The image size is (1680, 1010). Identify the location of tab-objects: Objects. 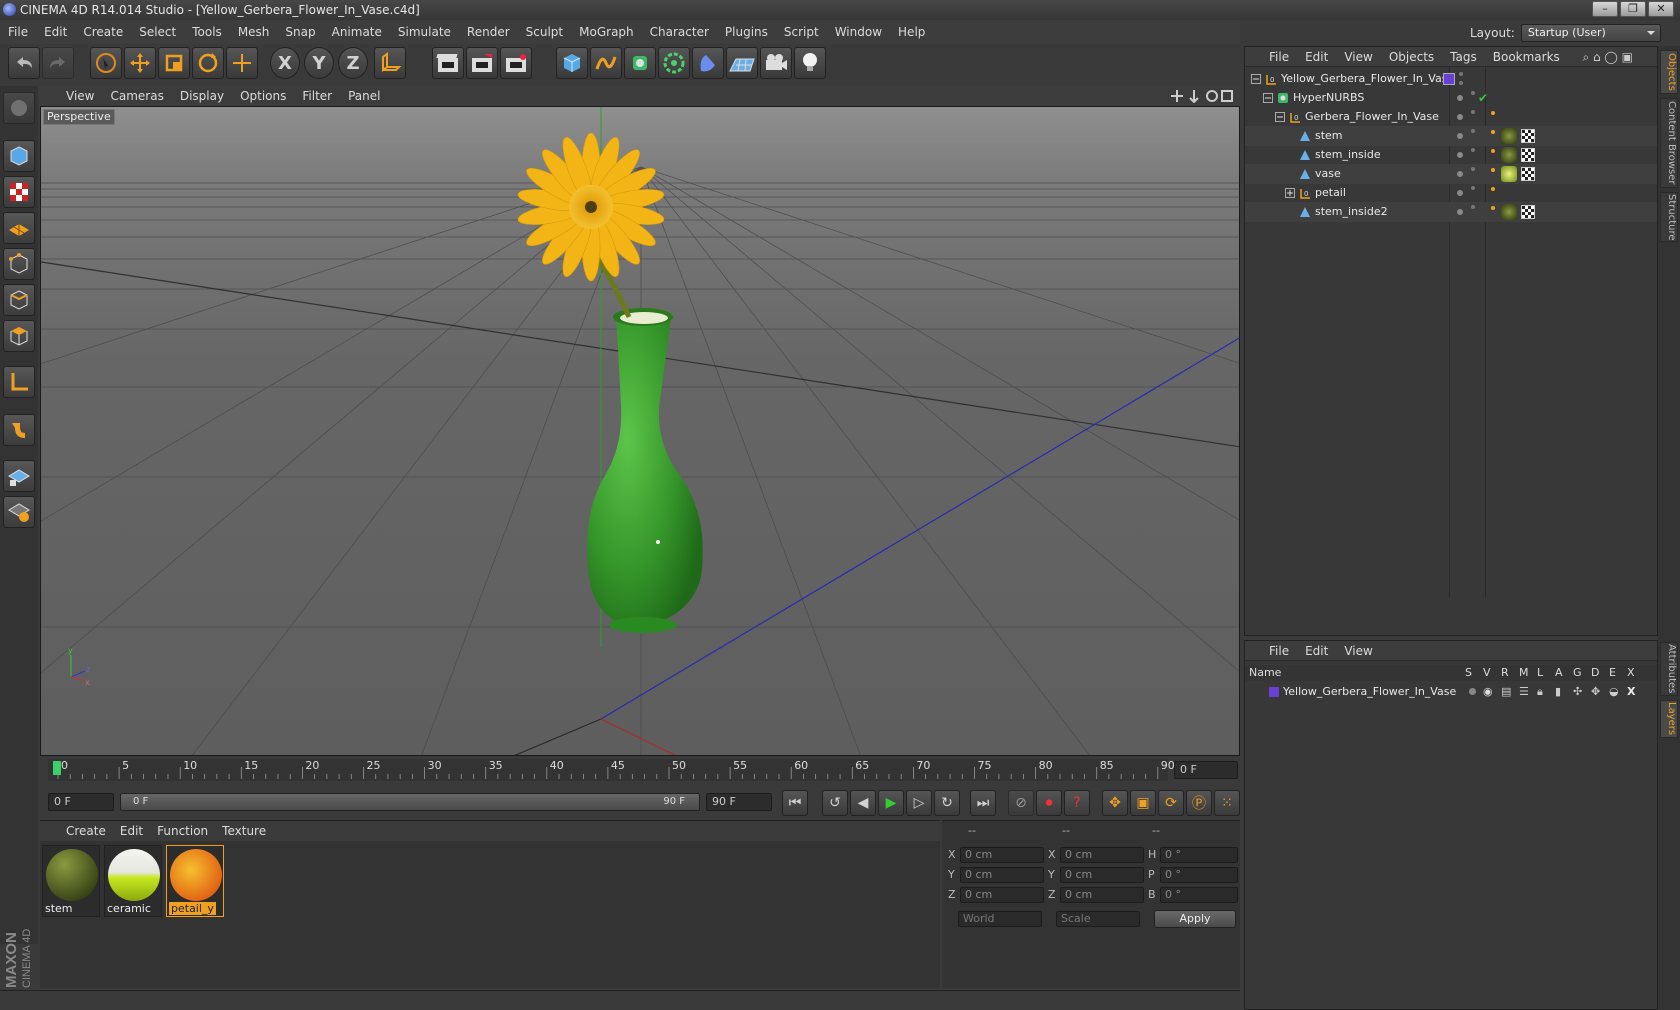
(1669, 72).